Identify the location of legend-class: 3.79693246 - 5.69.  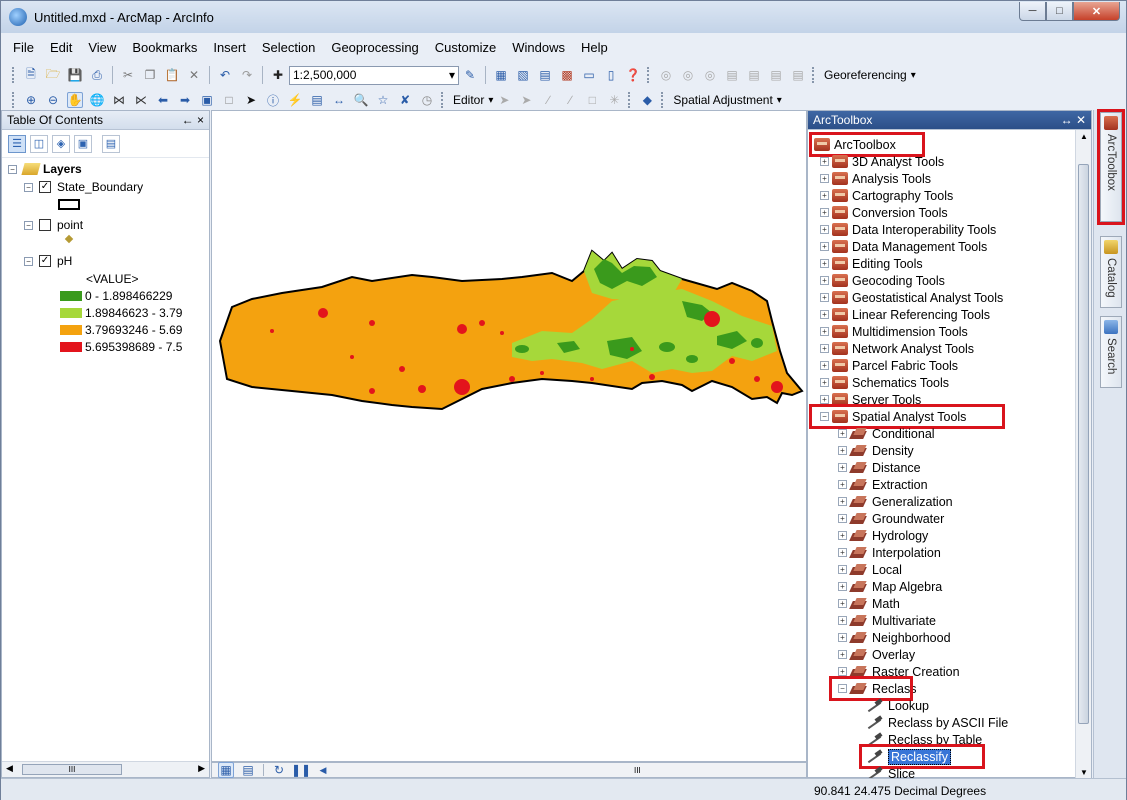
(121, 330).